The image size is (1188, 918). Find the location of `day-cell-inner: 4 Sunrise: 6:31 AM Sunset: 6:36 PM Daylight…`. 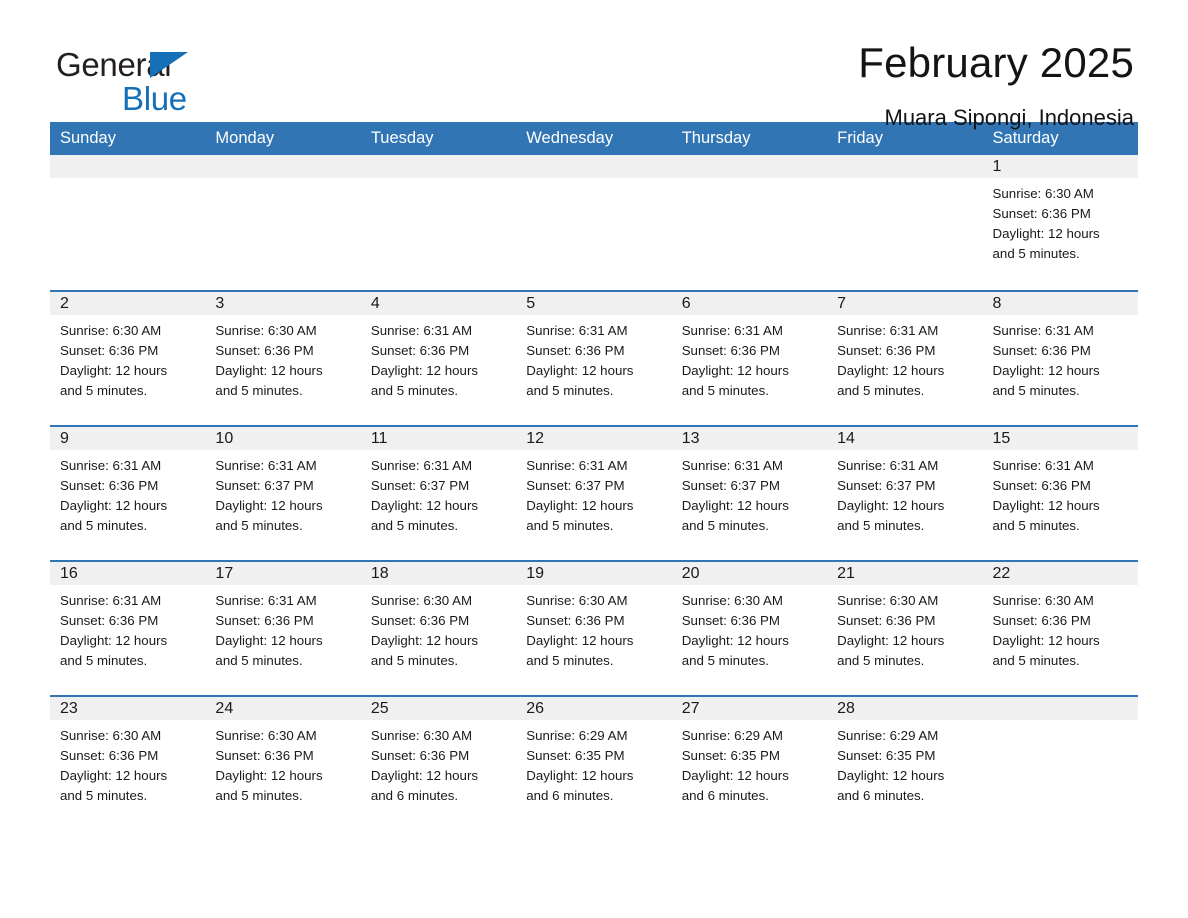

day-cell-inner: 4 Sunrise: 6:31 AM Sunset: 6:36 PM Daylight… is located at coordinates (438, 359).